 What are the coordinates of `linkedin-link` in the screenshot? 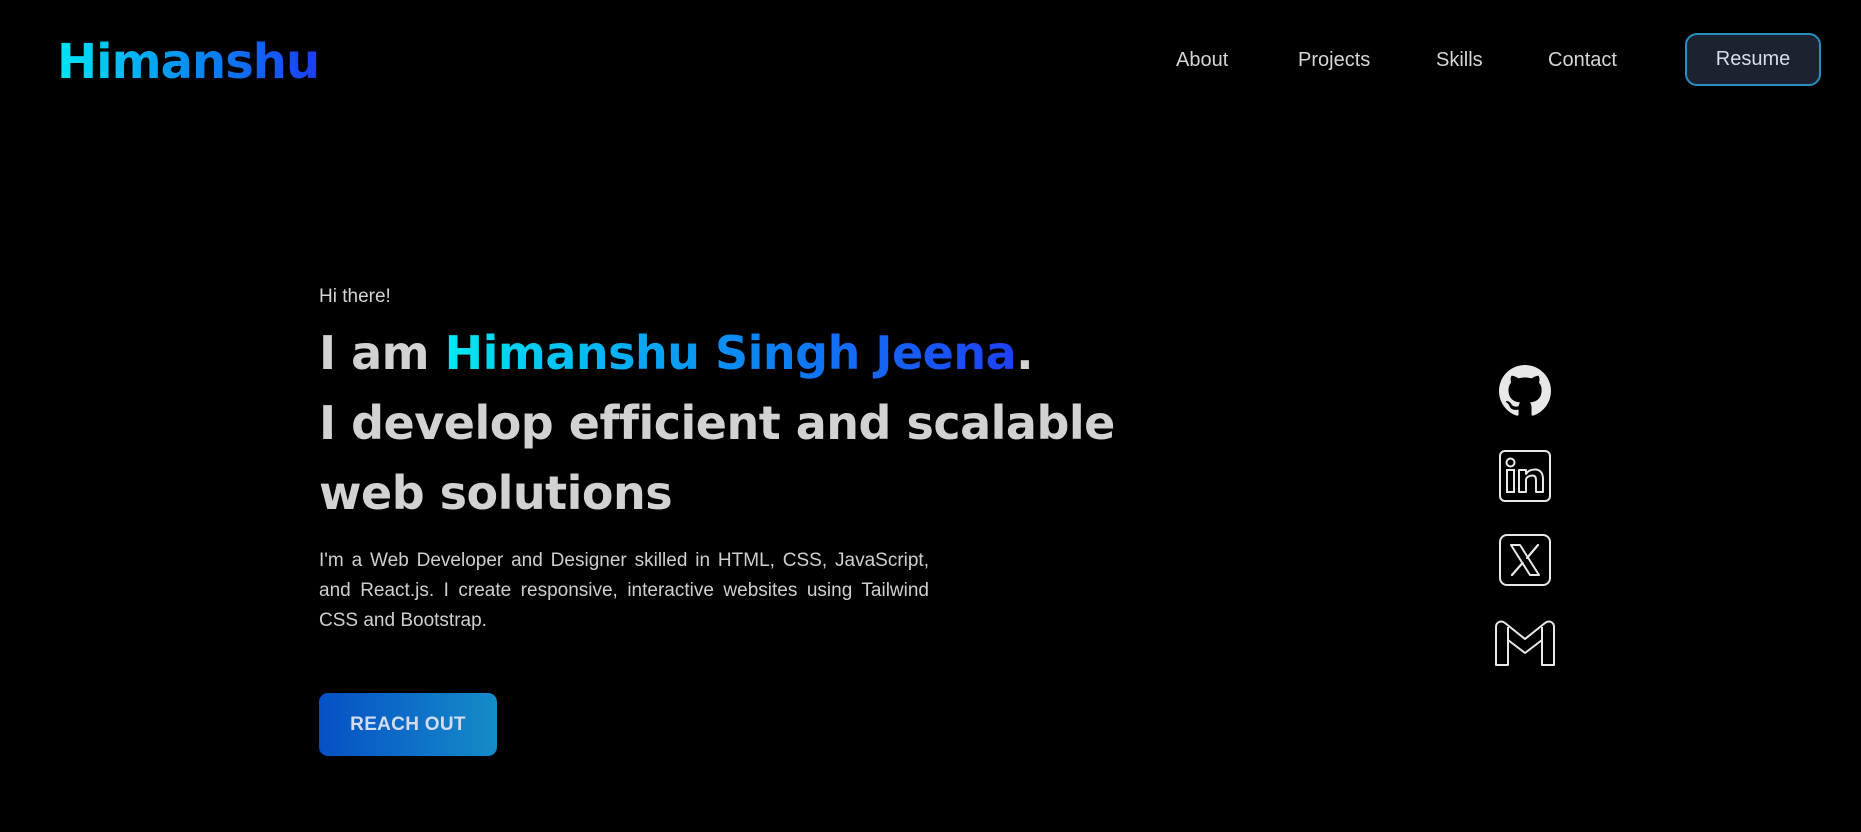 It's located at (1525, 476).